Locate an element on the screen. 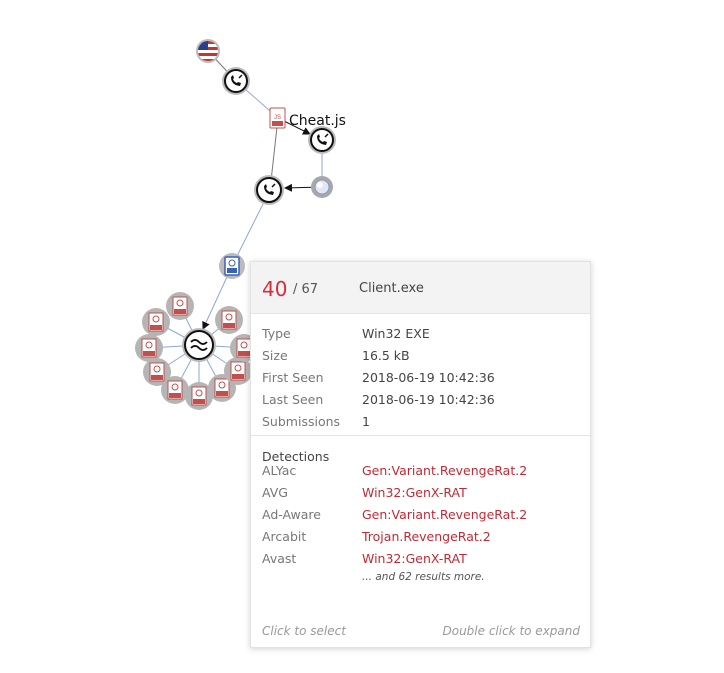 The image size is (724, 673). property-key: Type is located at coordinates (276, 333).